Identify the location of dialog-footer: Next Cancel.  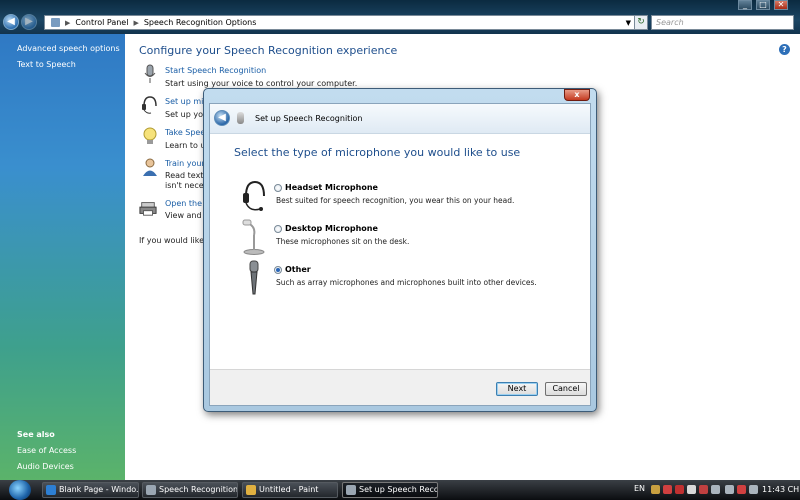
(400, 387).